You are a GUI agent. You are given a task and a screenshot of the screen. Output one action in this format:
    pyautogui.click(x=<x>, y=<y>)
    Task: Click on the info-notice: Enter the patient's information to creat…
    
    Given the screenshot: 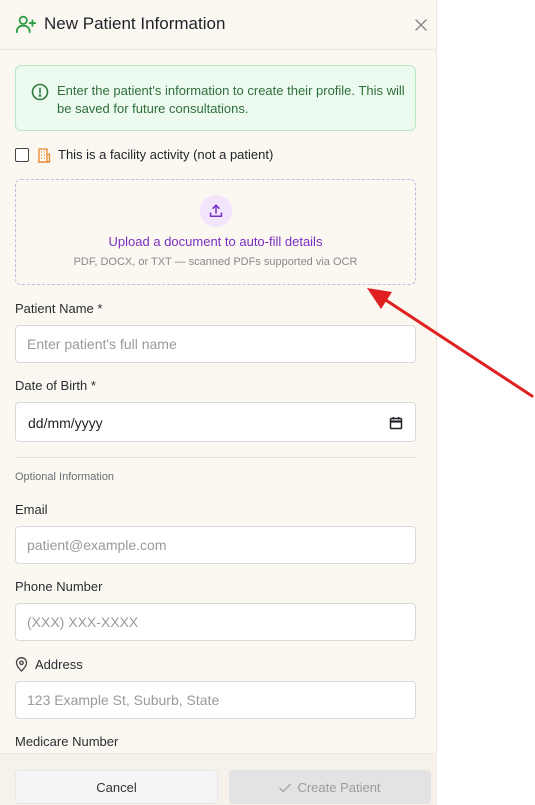 What is the action you would take?
    pyautogui.click(x=215, y=98)
    